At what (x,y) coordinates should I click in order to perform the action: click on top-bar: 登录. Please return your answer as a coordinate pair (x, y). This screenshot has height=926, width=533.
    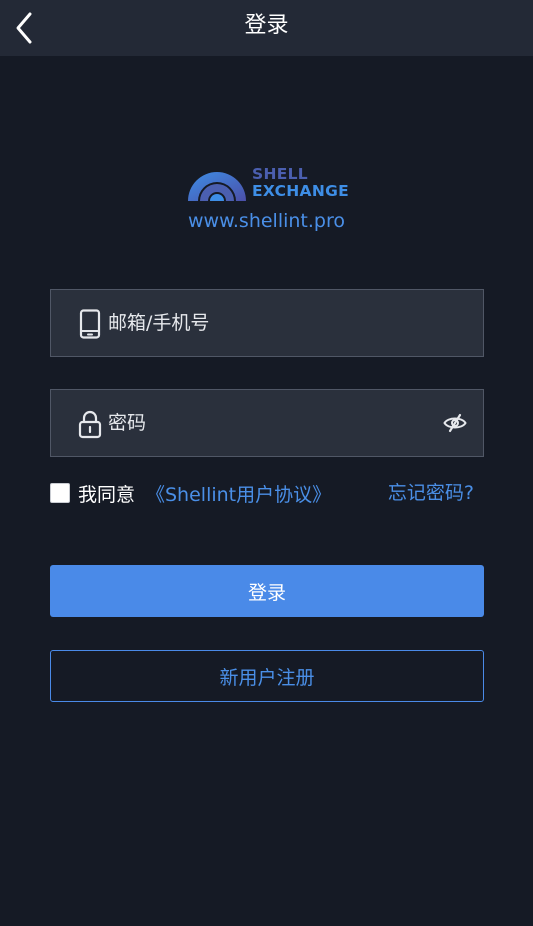
    Looking at the image, I should click on (266, 28).